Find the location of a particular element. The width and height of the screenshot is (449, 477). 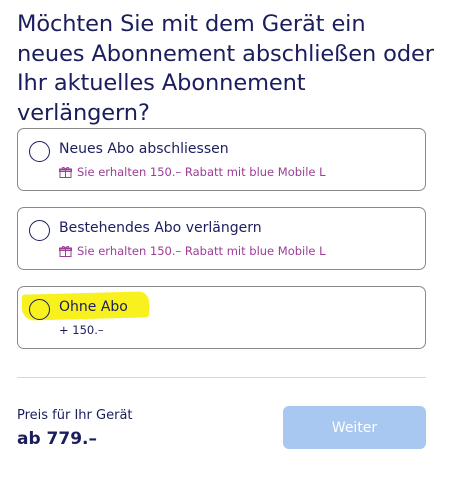

option-no-subscription: Ohne Abo + 150.– is located at coordinates (221, 317).